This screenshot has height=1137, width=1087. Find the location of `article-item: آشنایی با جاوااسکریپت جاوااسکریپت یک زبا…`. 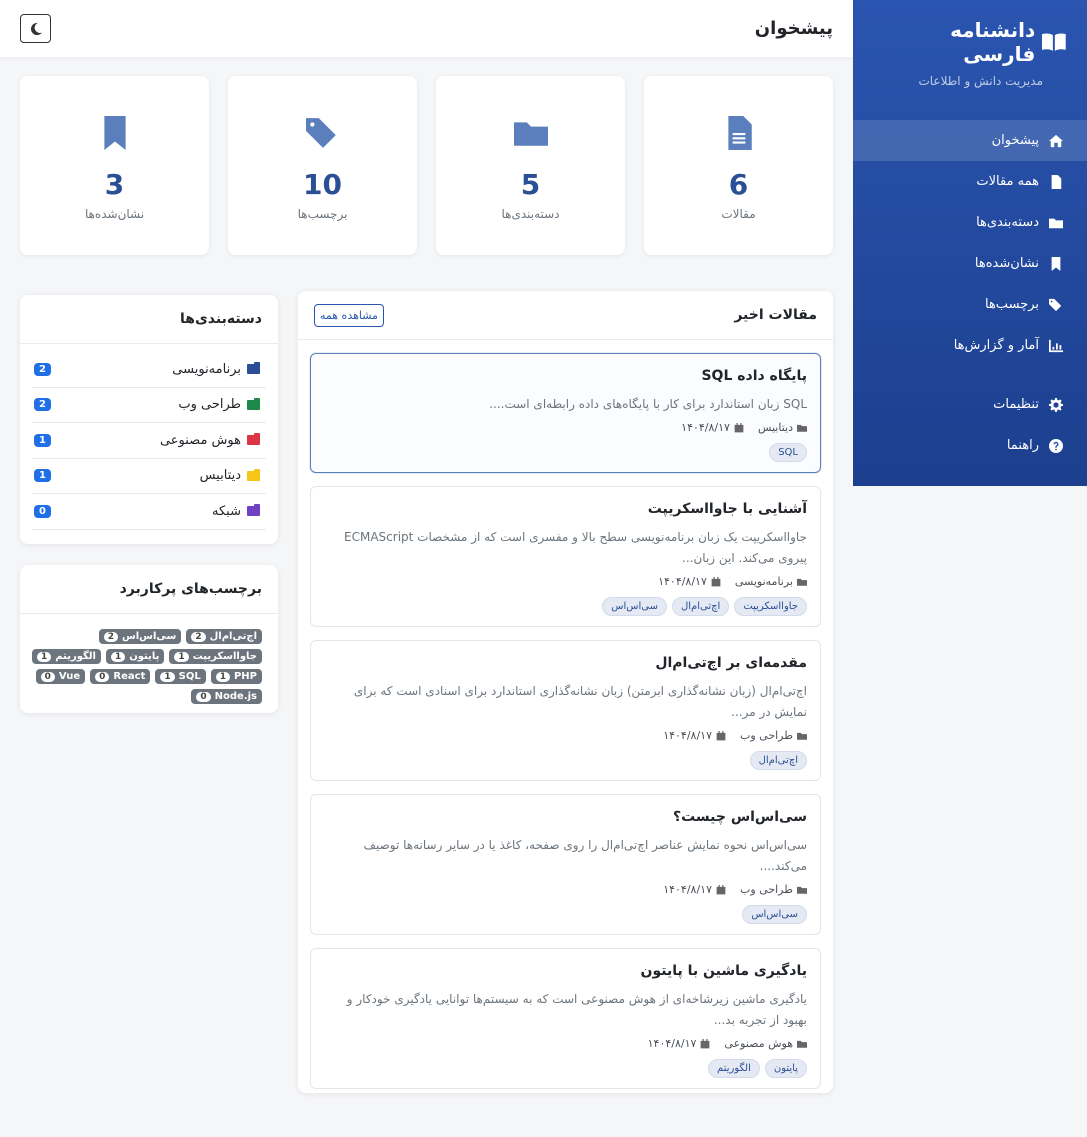

article-item: آشنایی با جاوااسکریپت جاوااسکریپت یک زبا… is located at coordinates (565, 556).